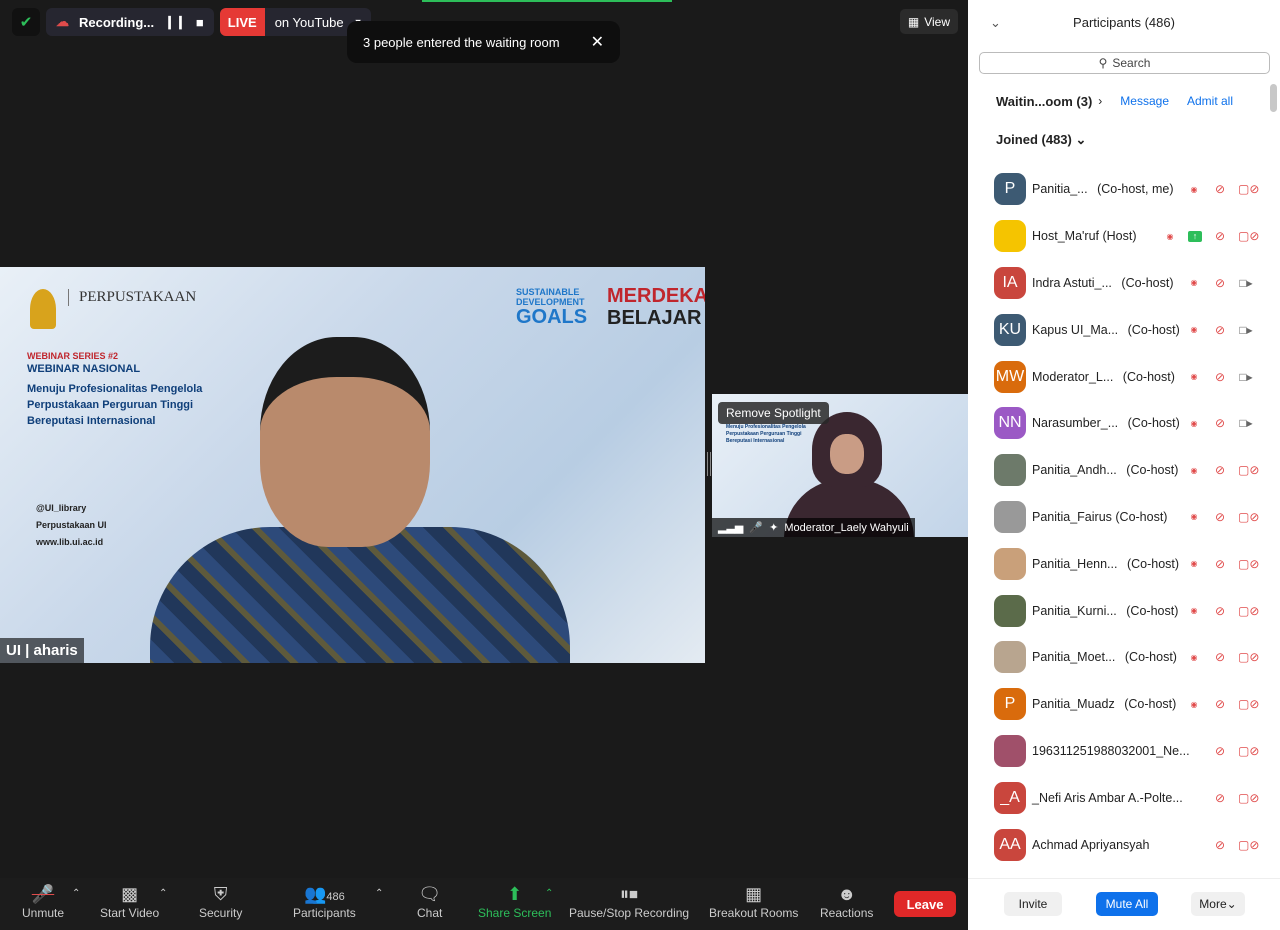  I want to click on leave-button: Leave, so click(925, 904).